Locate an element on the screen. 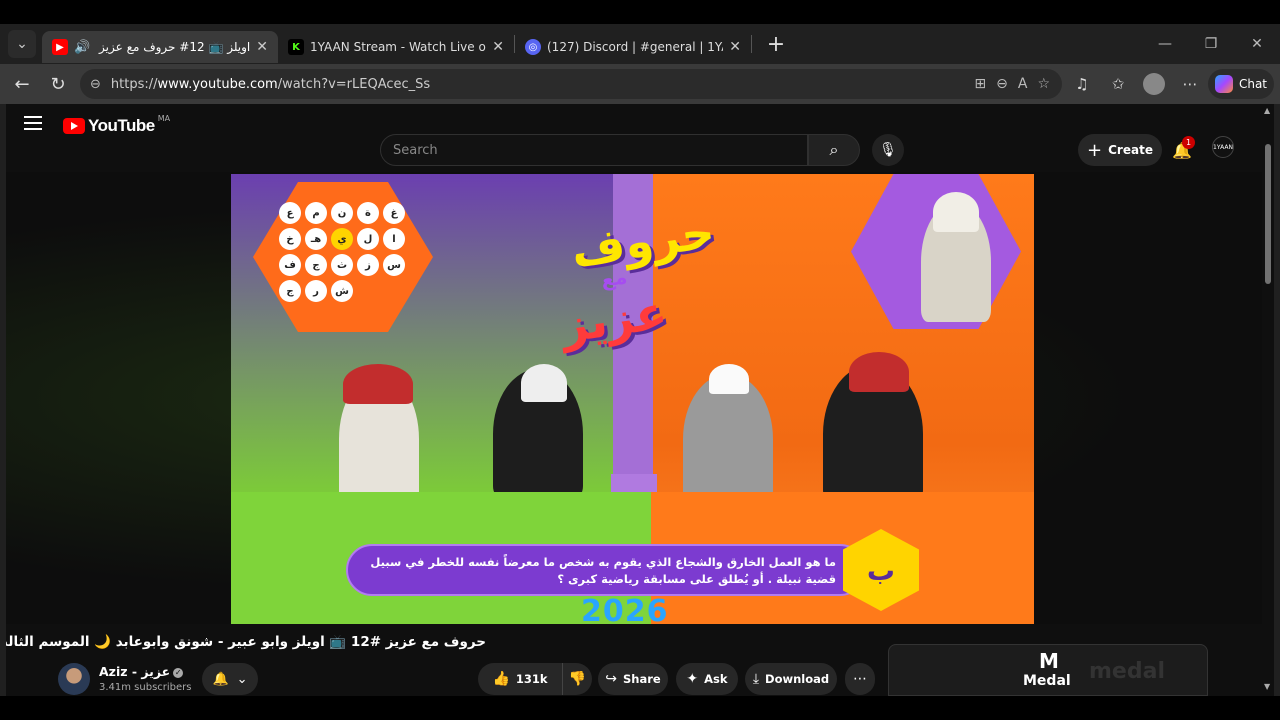 The width and height of the screenshot is (1280, 720). show-logo-line-2: مع is located at coordinates (614, 278).